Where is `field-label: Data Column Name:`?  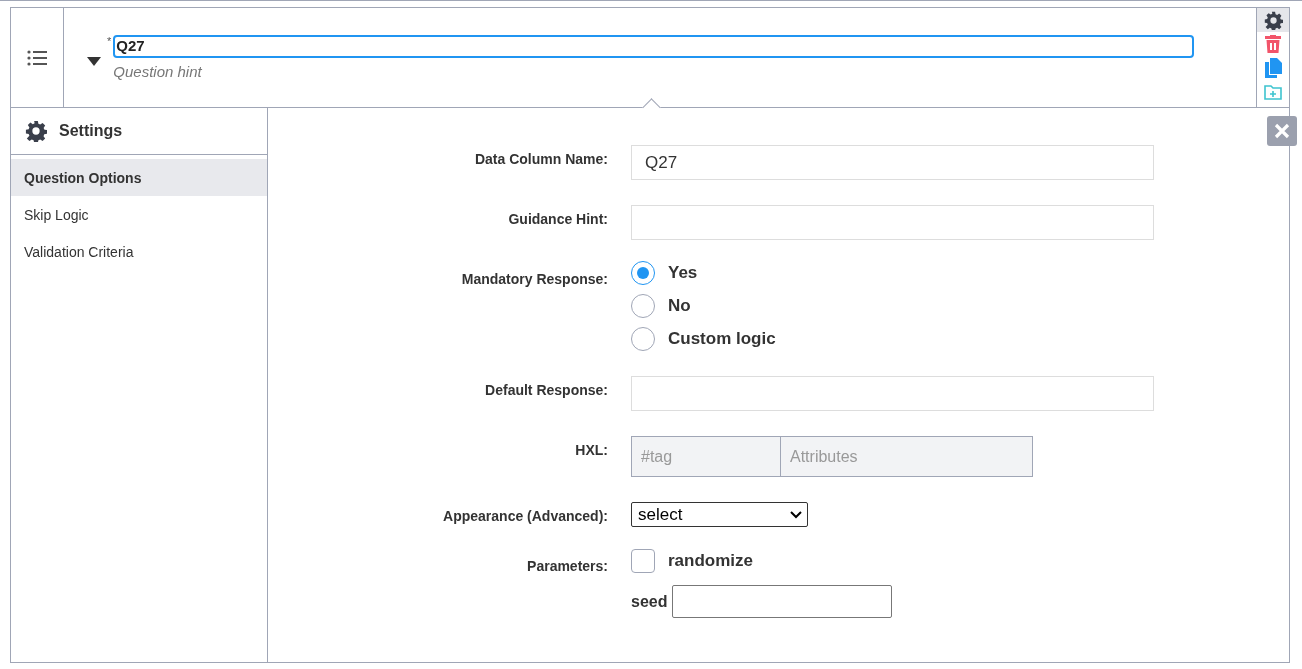
field-label: Data Column Name: is located at coordinates (540, 159).